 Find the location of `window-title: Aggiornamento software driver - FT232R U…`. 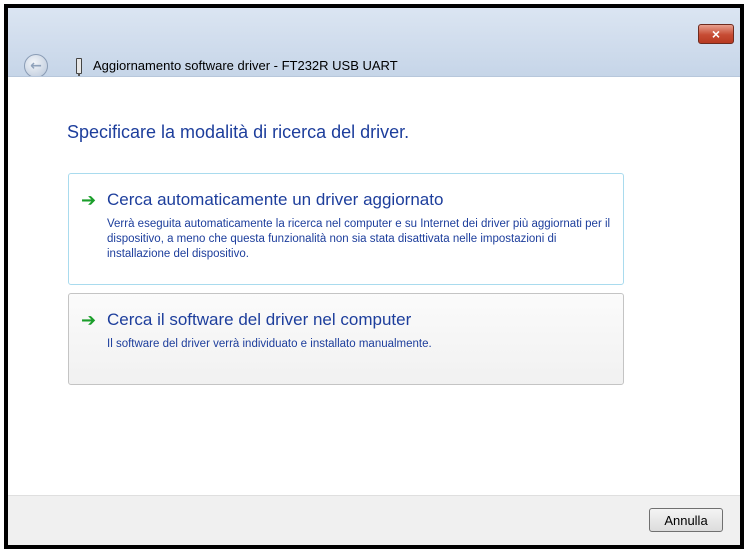

window-title: Aggiornamento software driver - FT232R U… is located at coordinates (245, 65).